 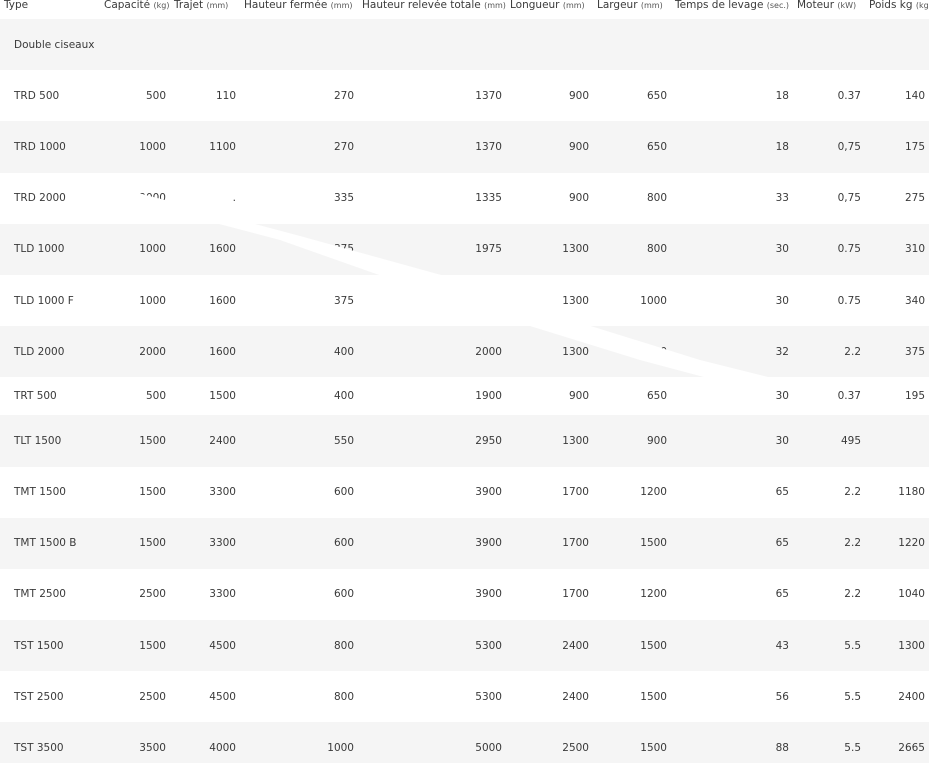 I want to click on table-cell: 56, so click(x=782, y=696).